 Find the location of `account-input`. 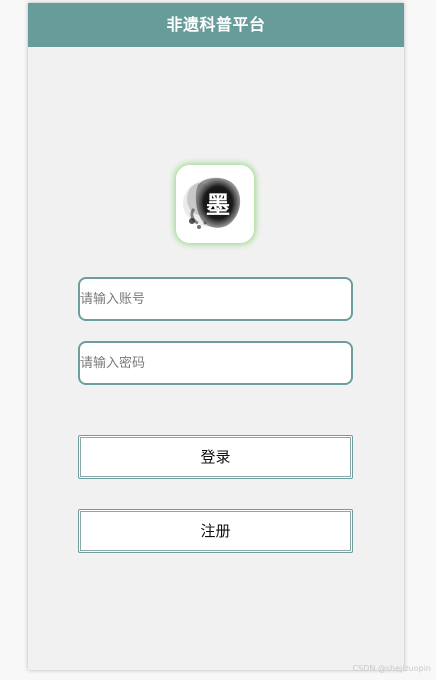

account-input is located at coordinates (215, 299).